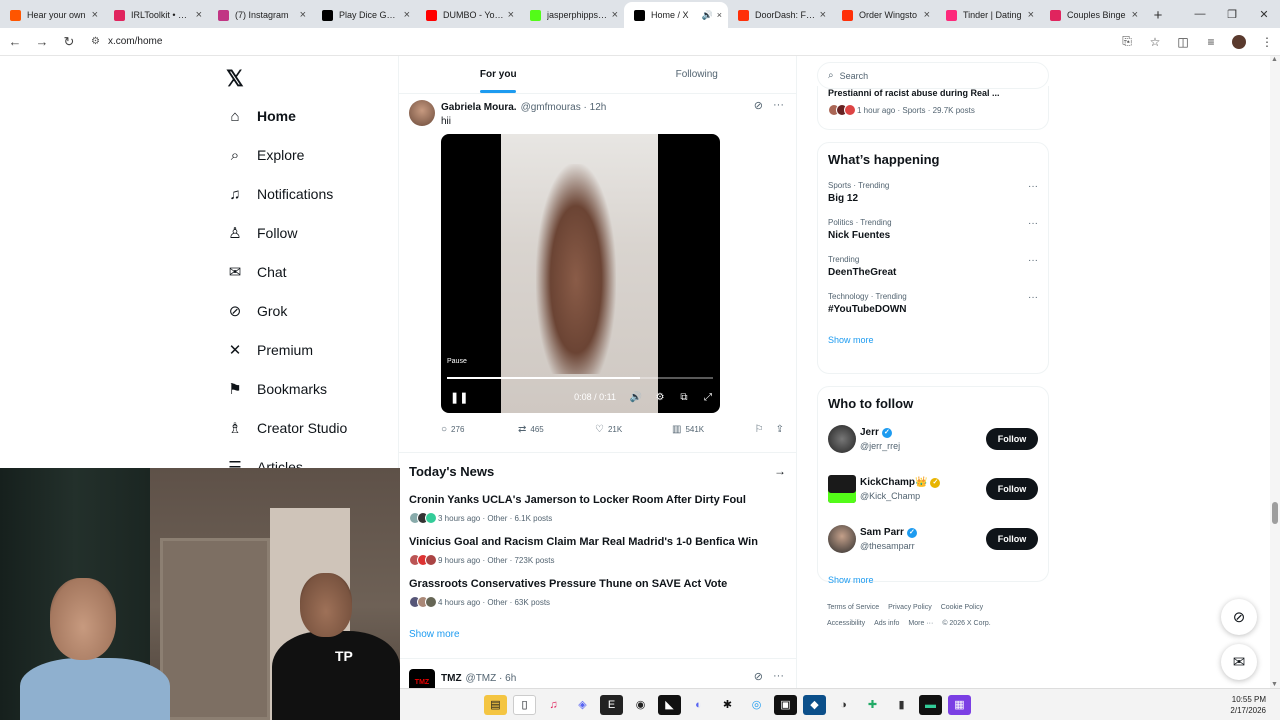 This screenshot has width=1280, height=720. Describe the element at coordinates (1267, 42) in the screenshot. I see `browser-menu-icon: ⋮` at that location.